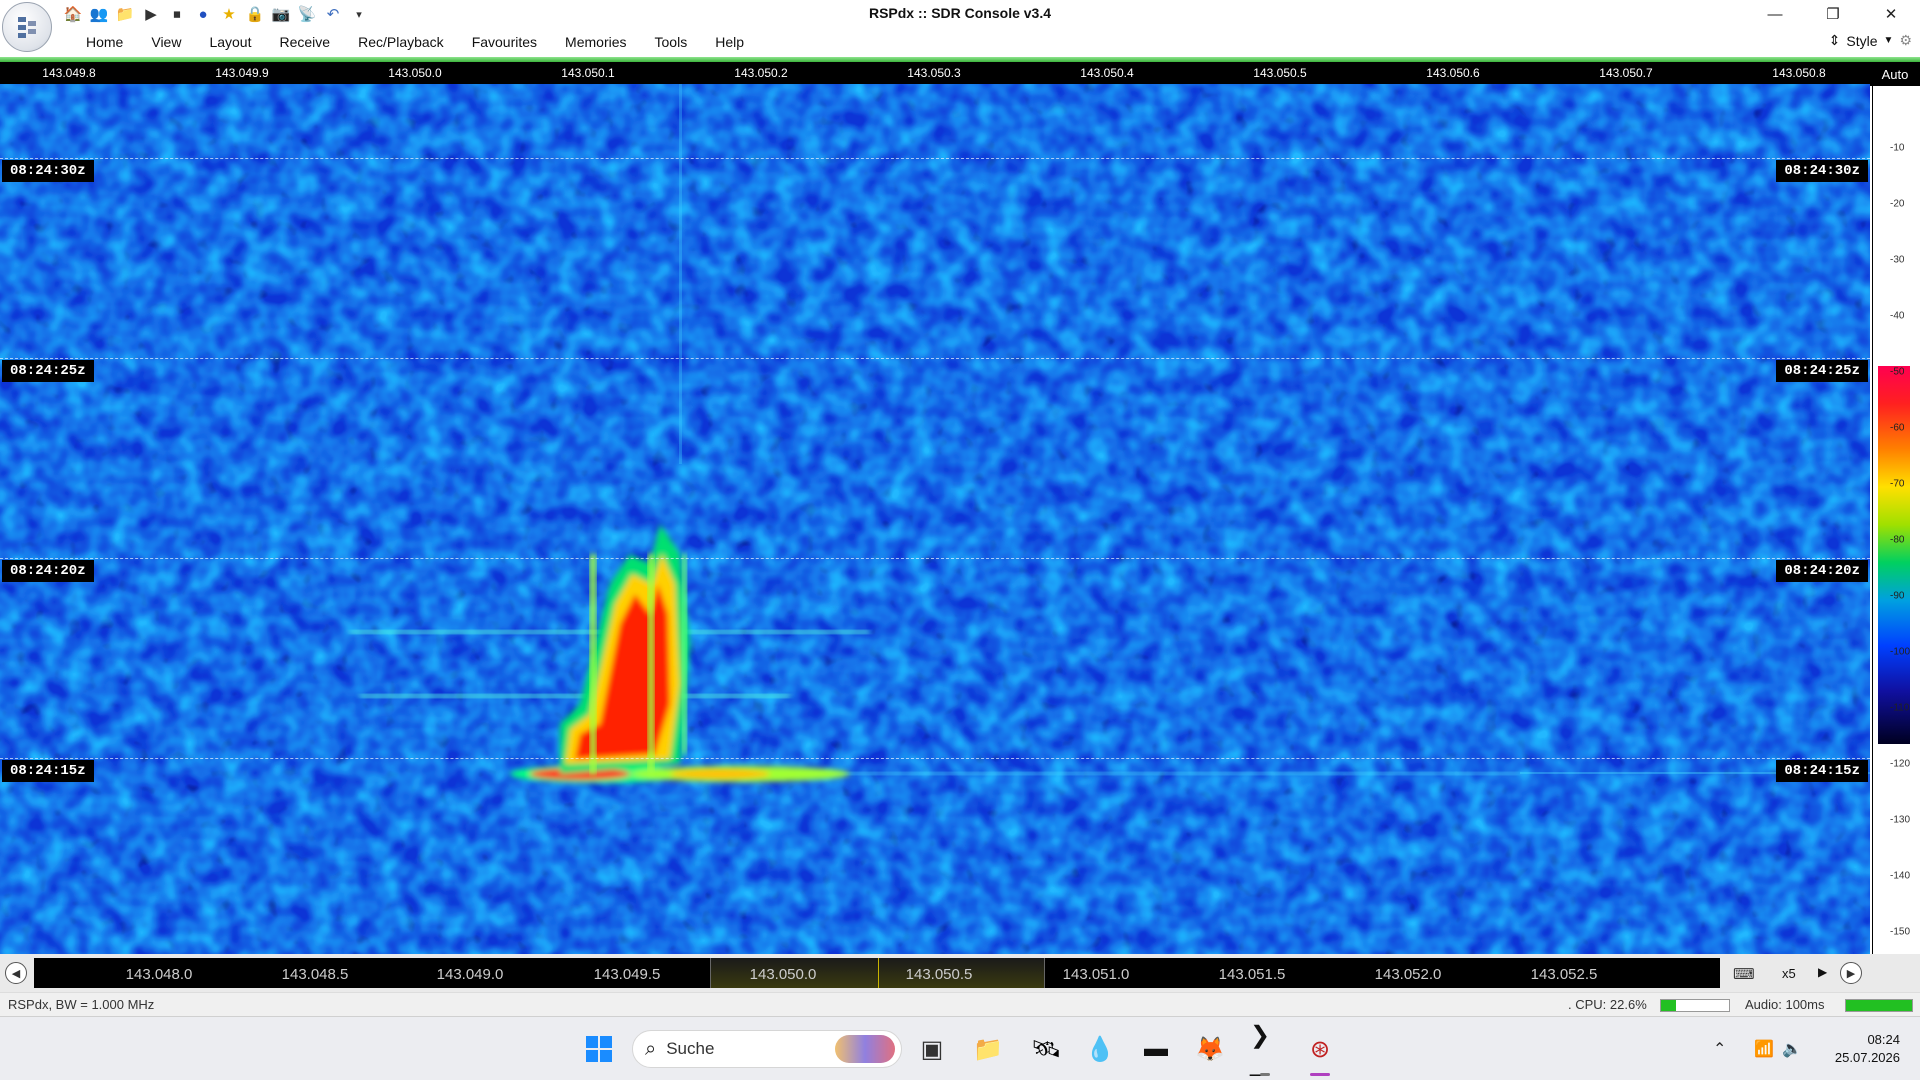 Image resolution: width=1920 pixels, height=1080 pixels. What do you see at coordinates (99, 14) in the screenshot?
I see `users-icon: 👥` at bounding box center [99, 14].